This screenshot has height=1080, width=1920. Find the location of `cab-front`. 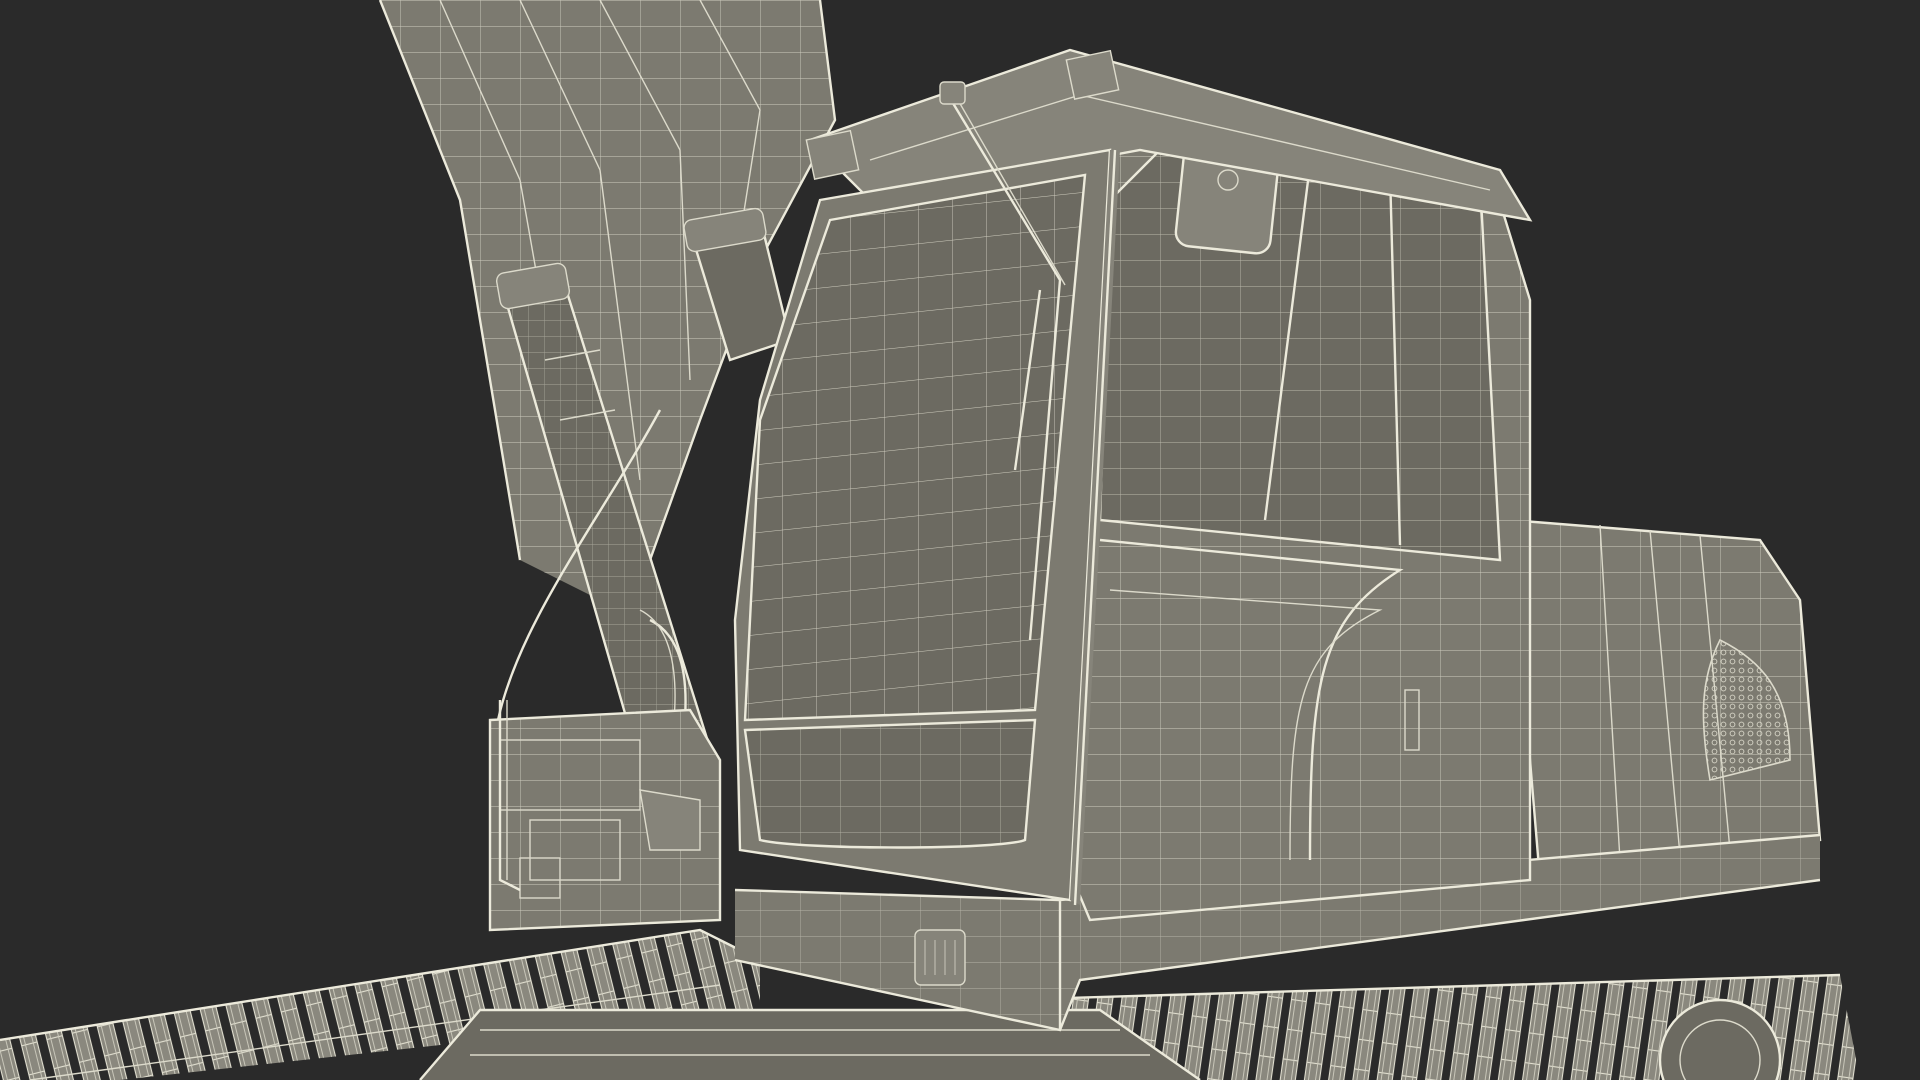

cab-front is located at coordinates (926, 527).